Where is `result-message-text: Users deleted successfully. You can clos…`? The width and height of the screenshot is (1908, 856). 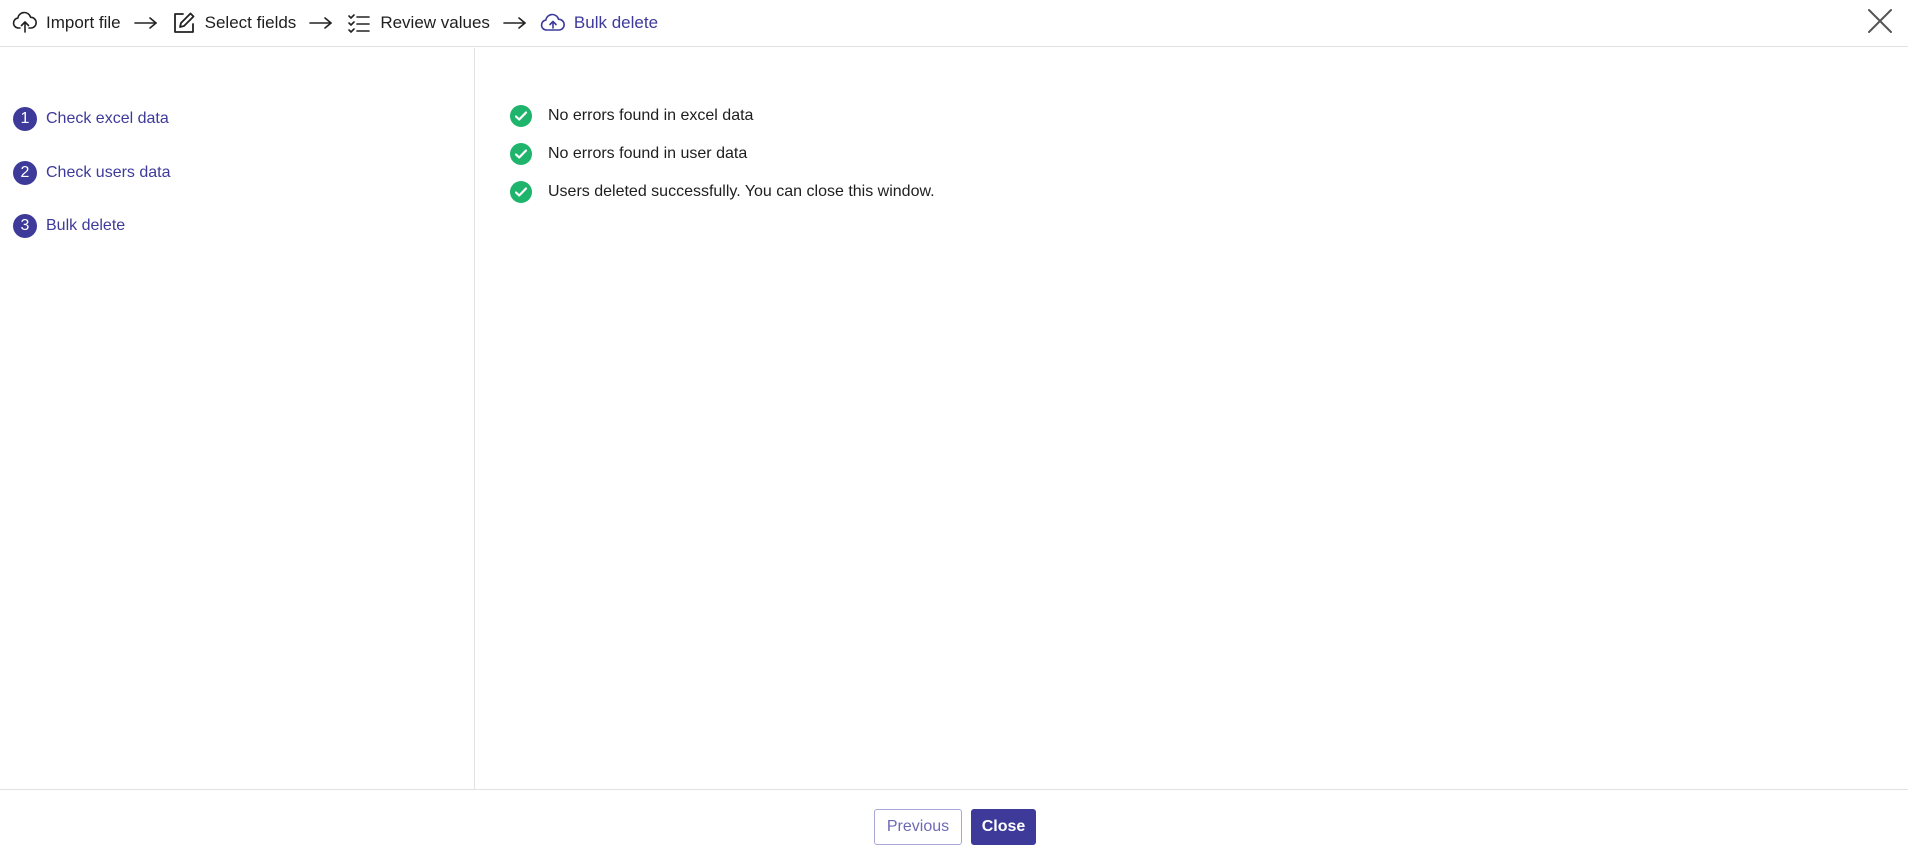 result-message-text: Users deleted successfully. You can clos… is located at coordinates (741, 191).